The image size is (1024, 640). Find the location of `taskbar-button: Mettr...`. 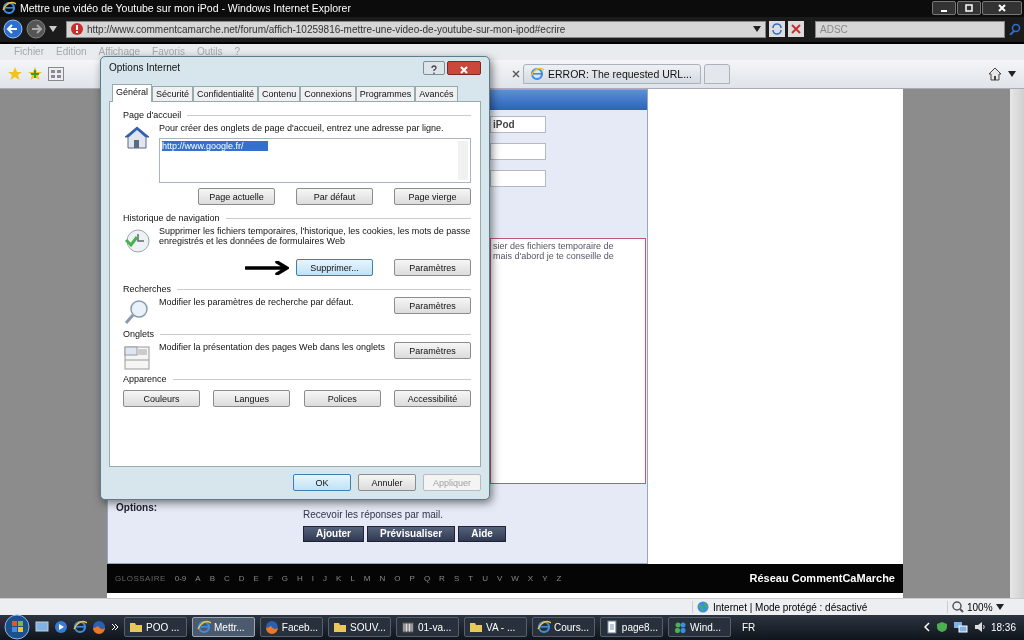

taskbar-button: Mettr... is located at coordinates (223, 627).